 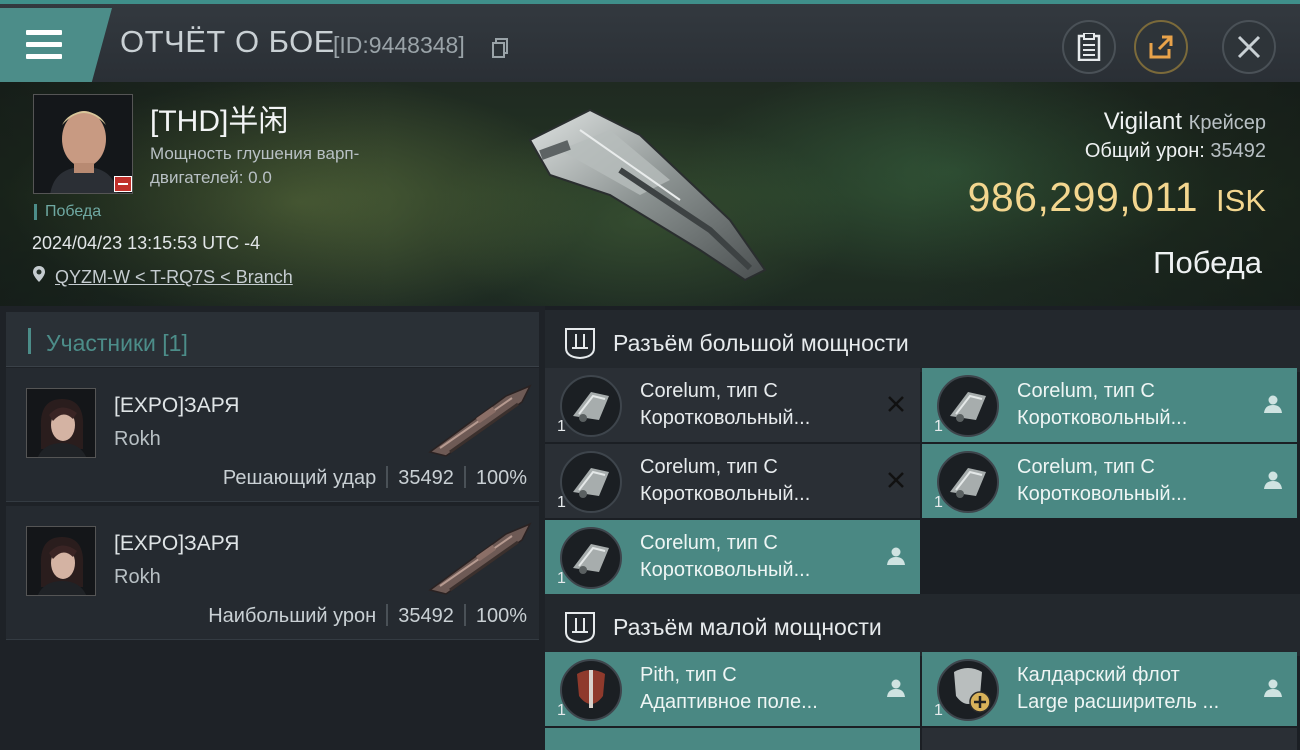 I want to click on menu-button, so click(x=56, y=45).